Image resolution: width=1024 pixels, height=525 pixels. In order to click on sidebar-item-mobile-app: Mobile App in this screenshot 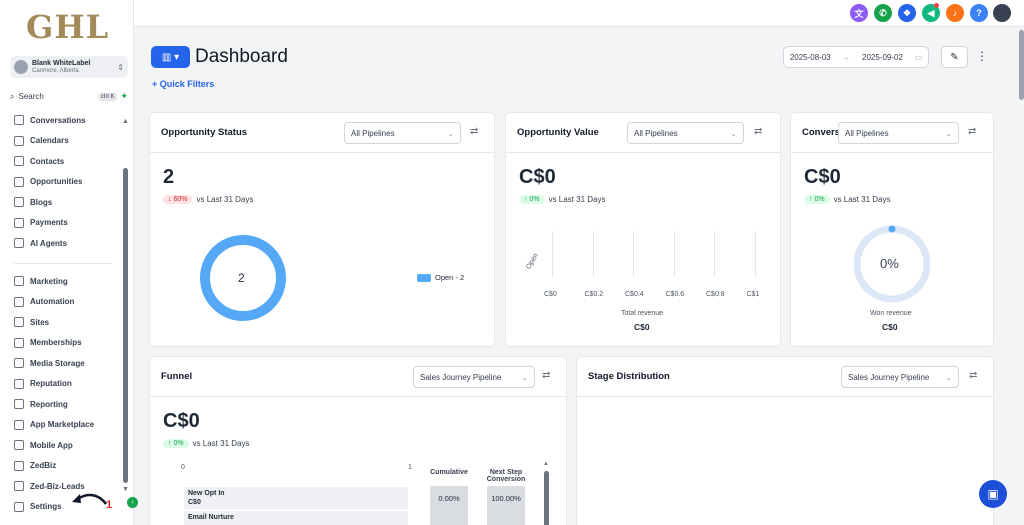, I will do `click(69, 445)`.